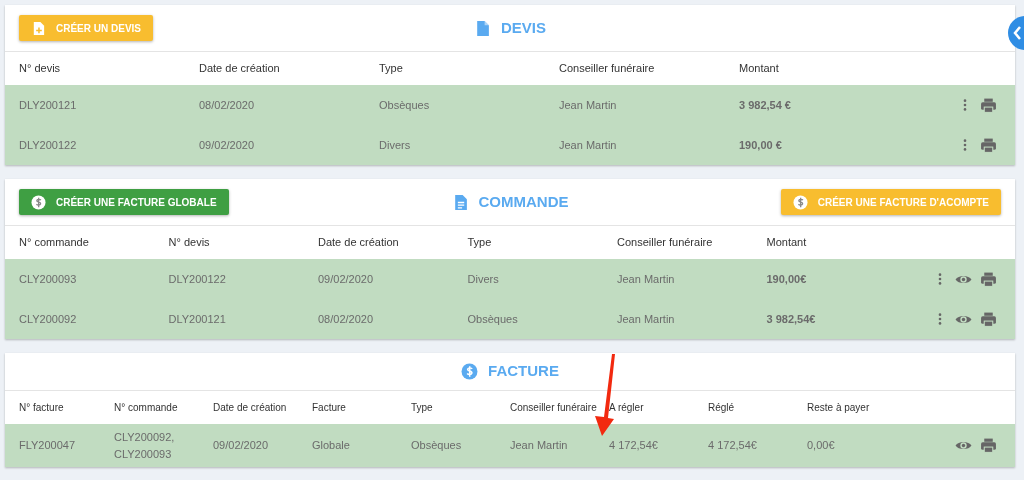 The height and width of the screenshot is (480, 1024). Describe the element at coordinates (827, 319) in the screenshot. I see `table-cell: 3 982,54€` at that location.